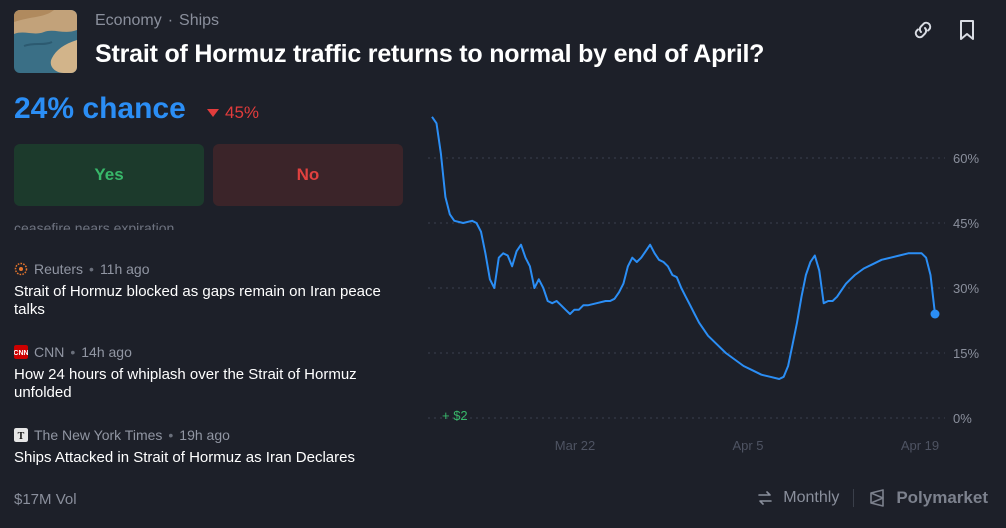 Image resolution: width=1006 pixels, height=528 pixels. Describe the element at coordinates (204, 435) in the screenshot. I see `news-time: 19h ago` at that location.